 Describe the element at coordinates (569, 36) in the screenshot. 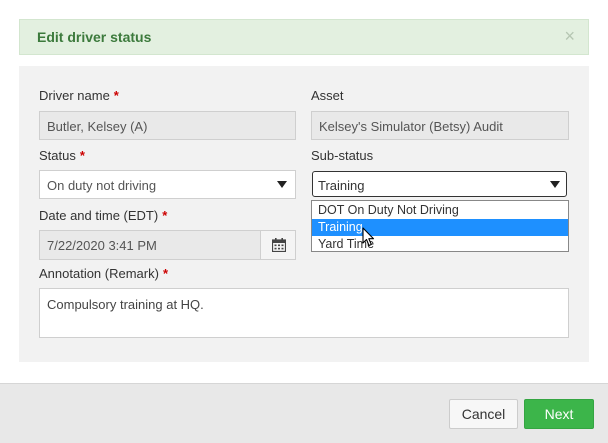

I see `close-icon: ×` at that location.